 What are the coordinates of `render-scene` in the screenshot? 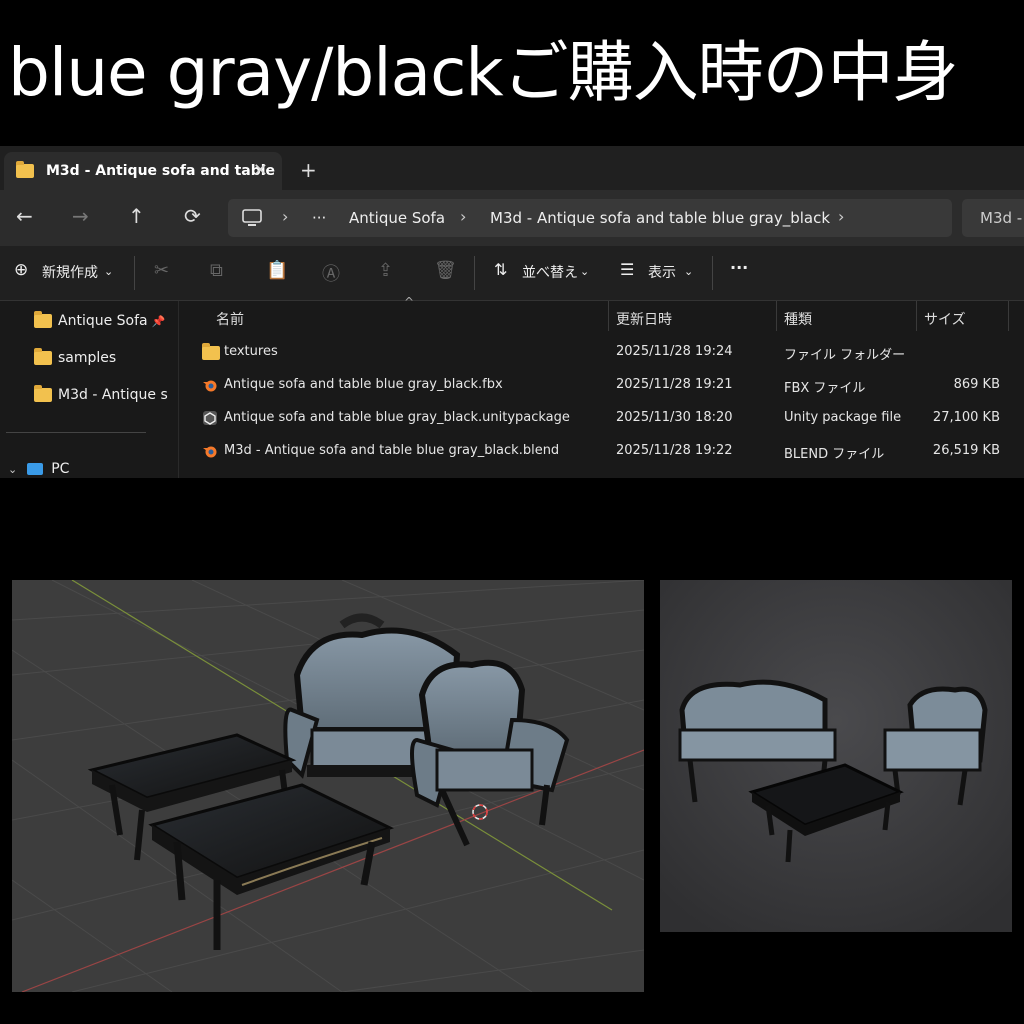 It's located at (836, 756).